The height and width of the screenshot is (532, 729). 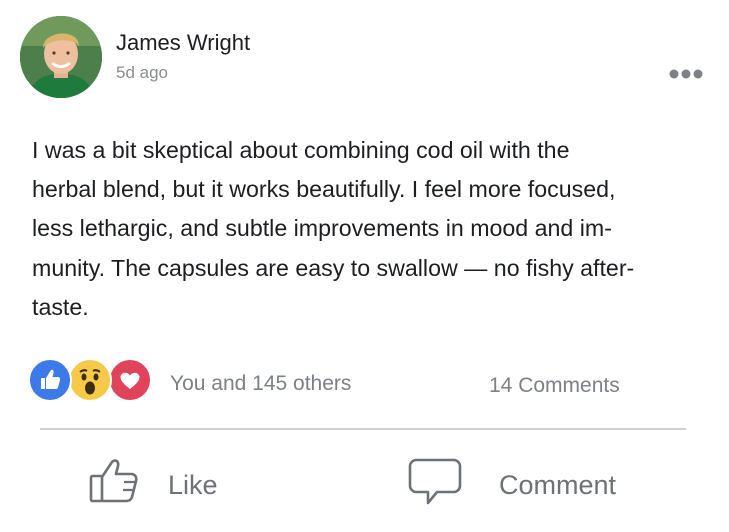 I want to click on avatar-image, so click(x=61, y=57).